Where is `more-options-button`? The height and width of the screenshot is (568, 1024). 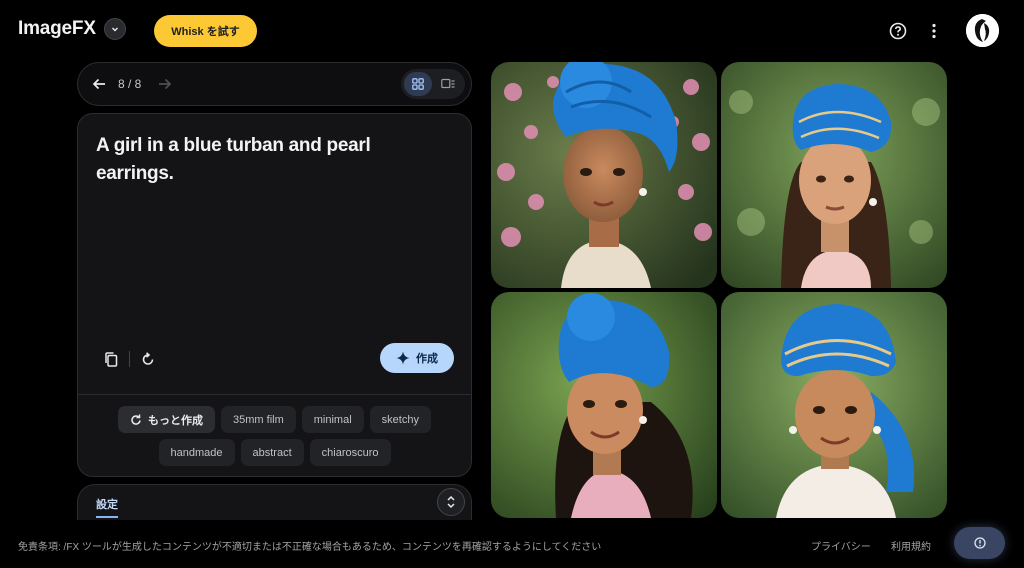 more-options-button is located at coordinates (934, 31).